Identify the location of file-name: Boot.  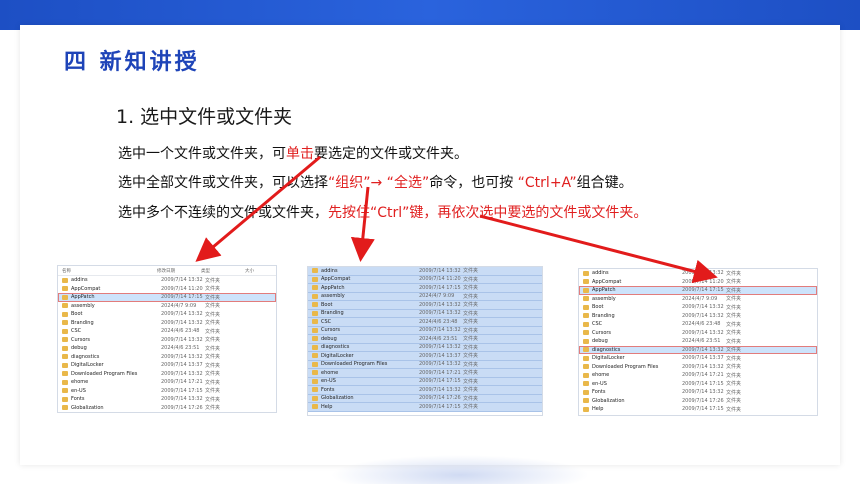
(598, 307).